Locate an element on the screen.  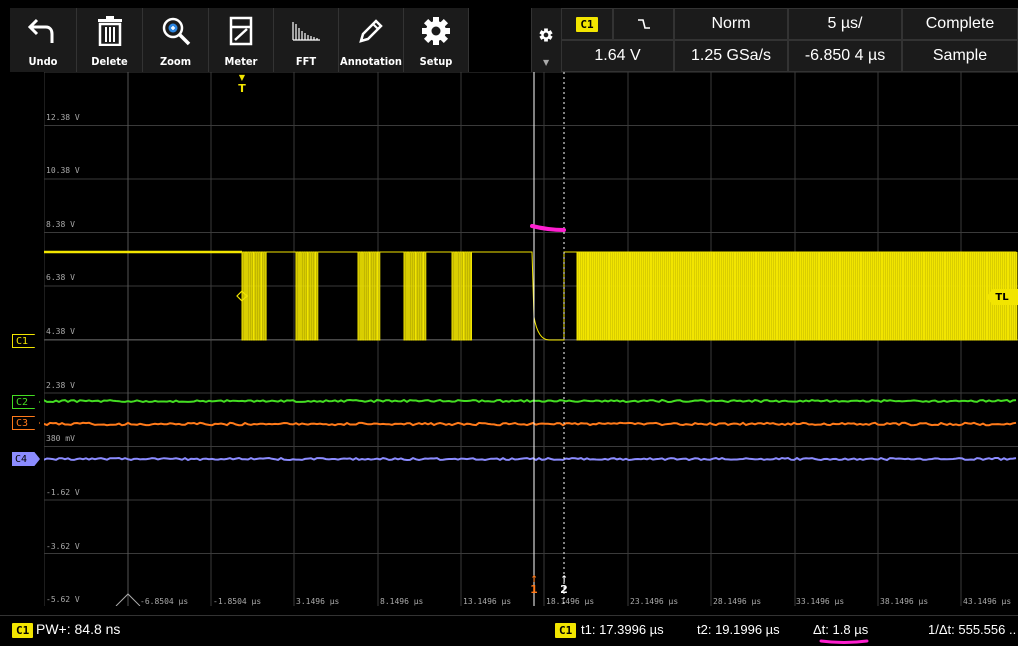
delete-button: Delete is located at coordinates (110, 40).